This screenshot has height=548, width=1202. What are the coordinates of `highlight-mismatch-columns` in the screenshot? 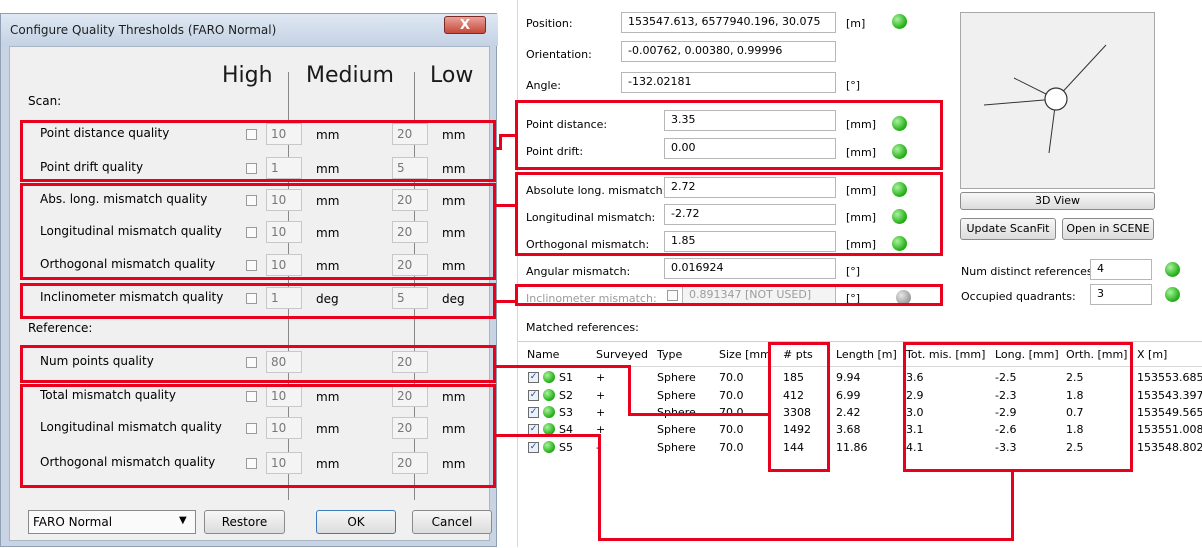 It's located at (1018, 407).